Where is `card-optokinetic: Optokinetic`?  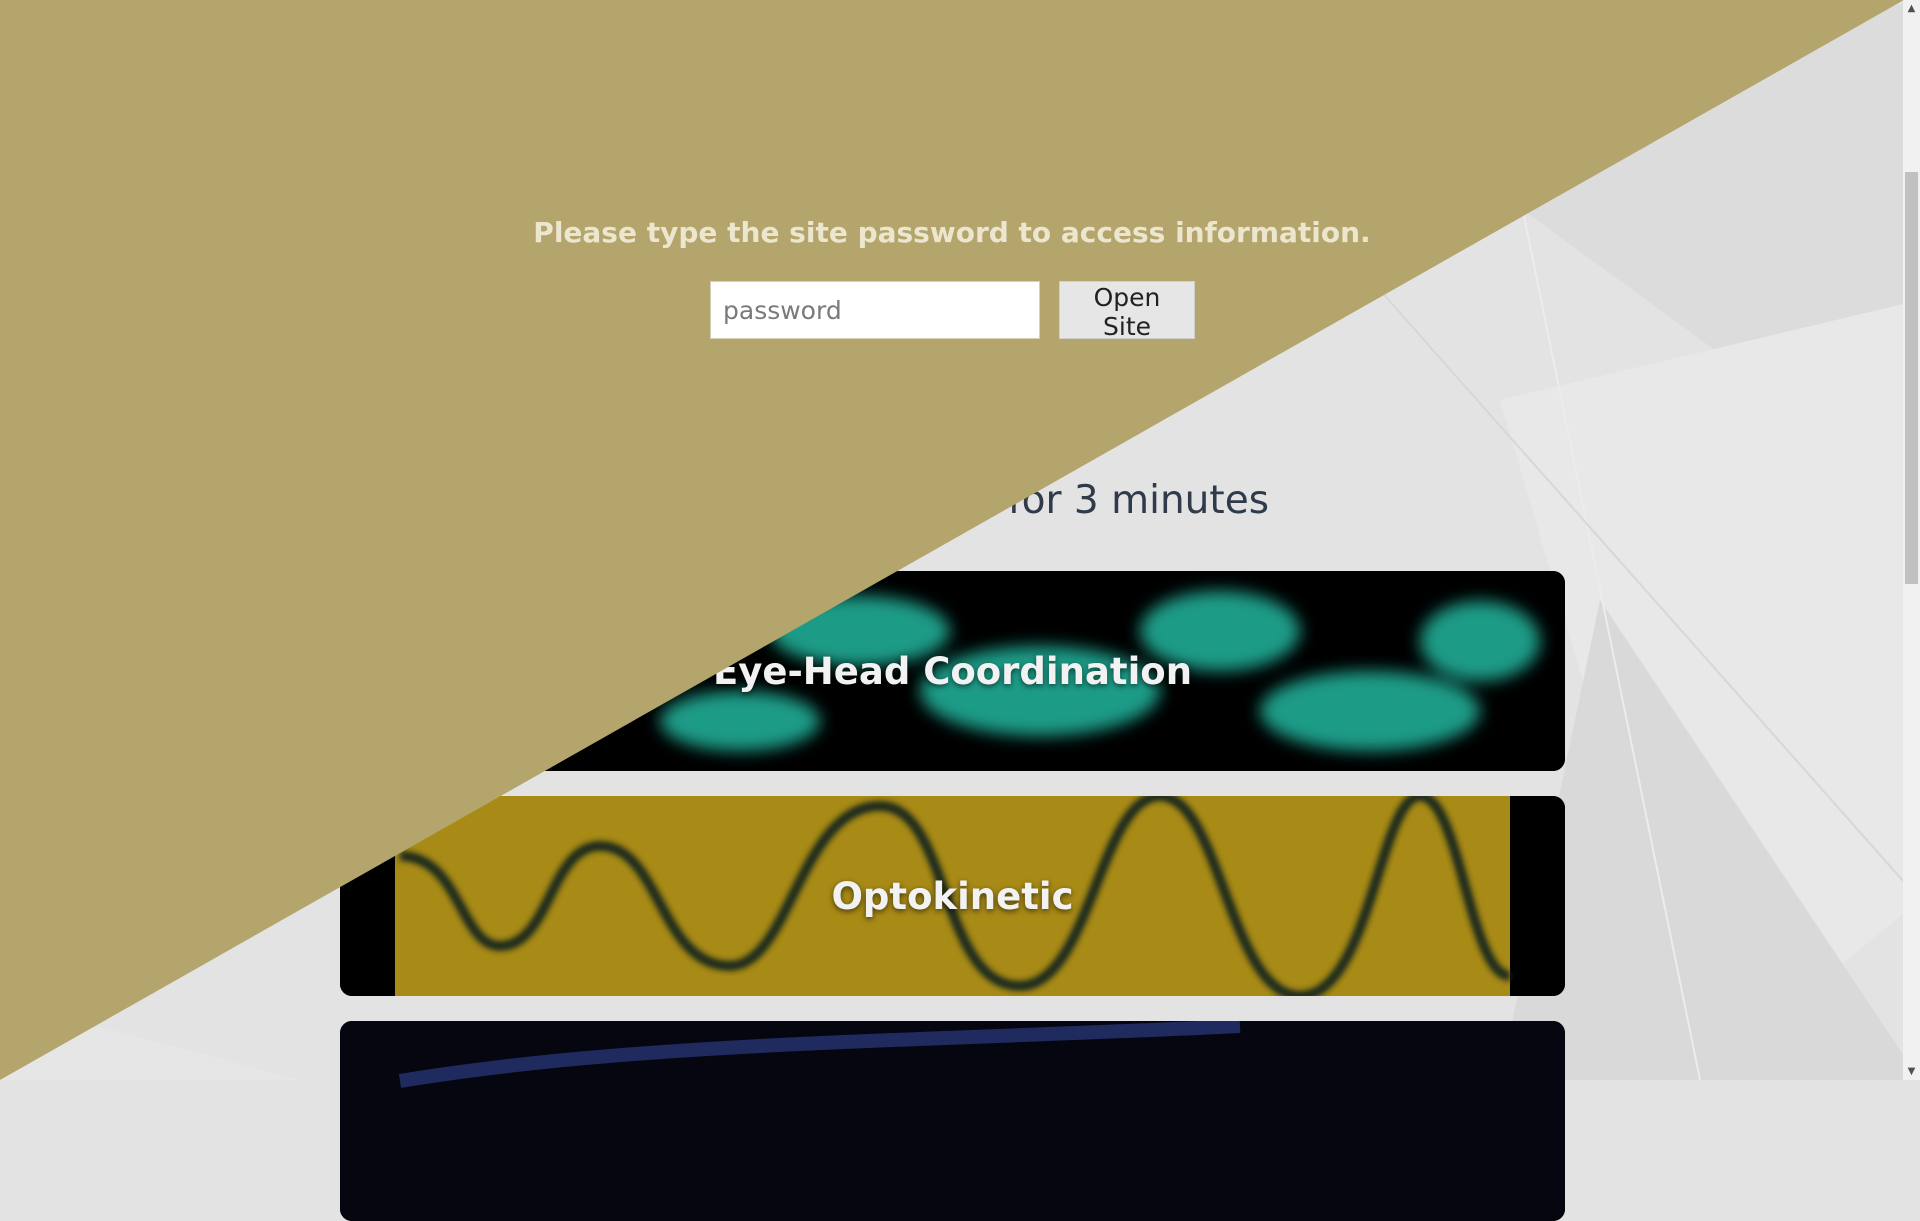 card-optokinetic: Optokinetic is located at coordinates (952, 896).